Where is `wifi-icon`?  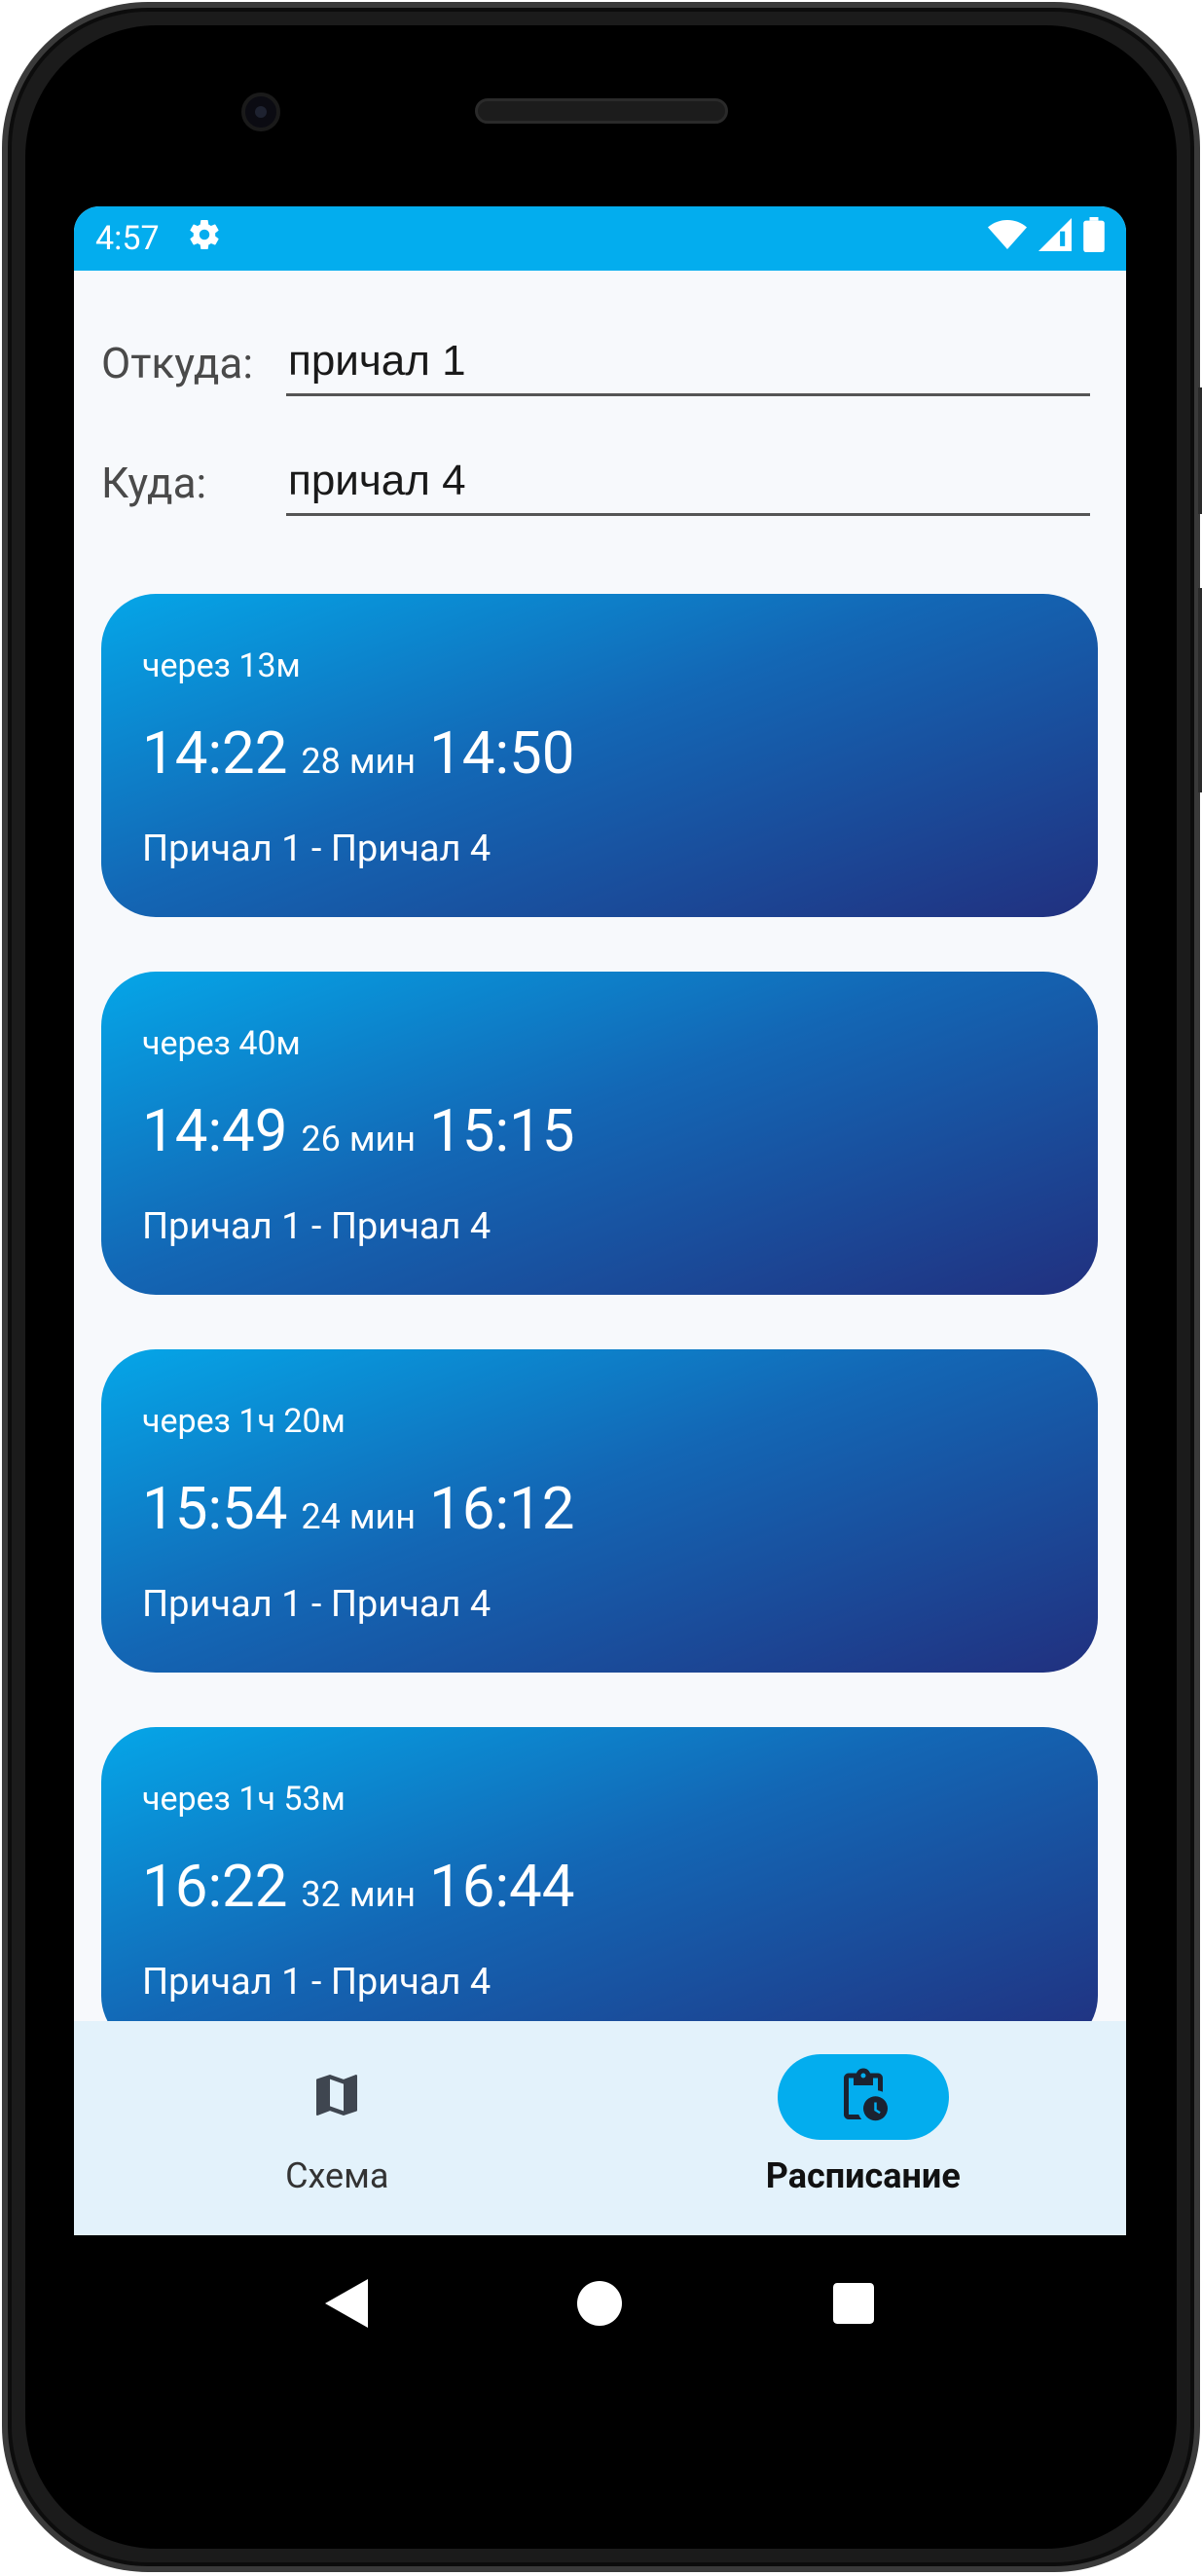
wifi-icon is located at coordinates (1007, 239).